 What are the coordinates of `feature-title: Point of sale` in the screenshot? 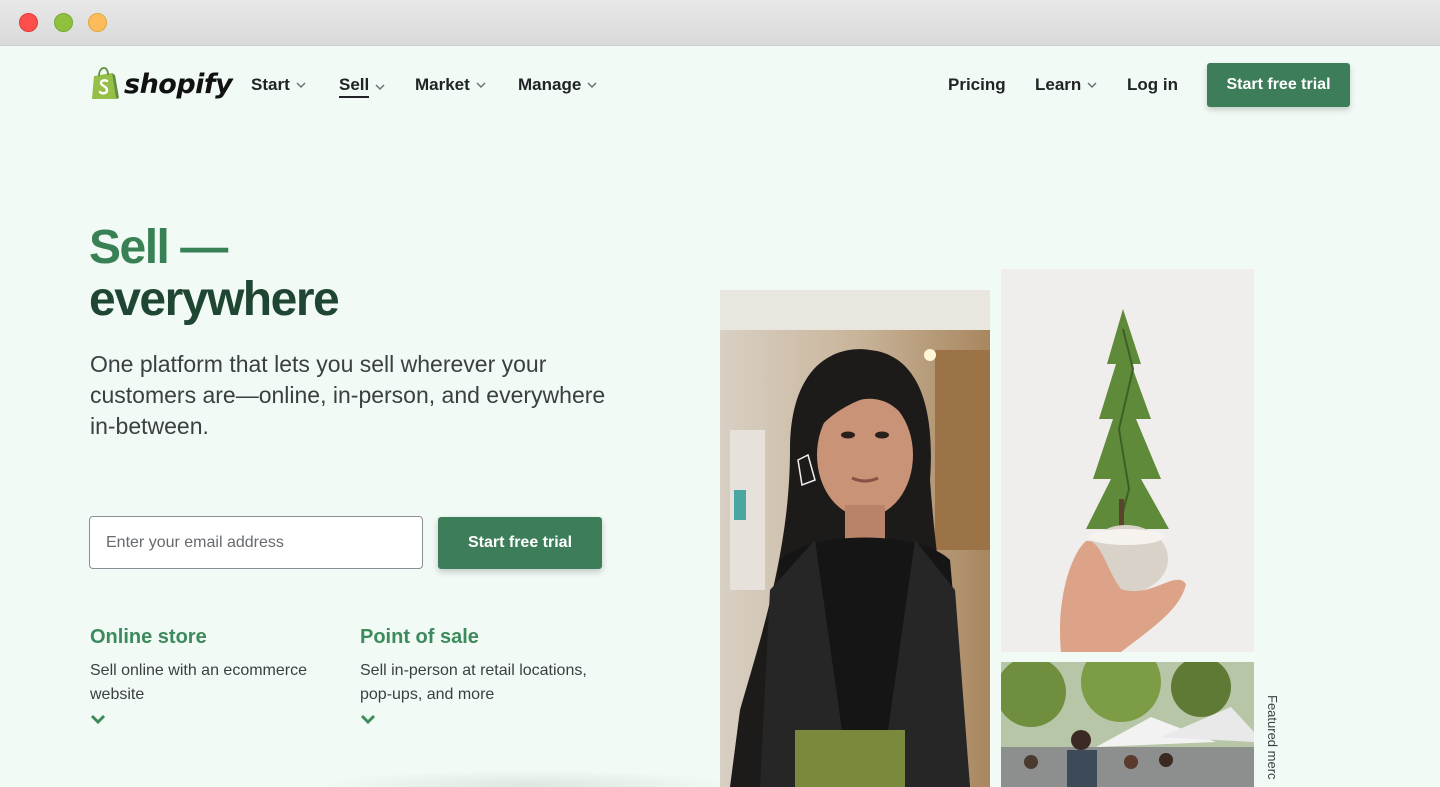 It's located at (419, 637).